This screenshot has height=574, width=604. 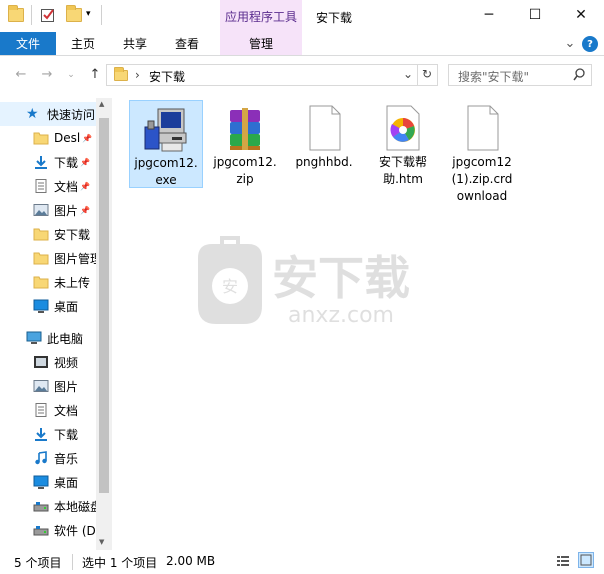 I want to click on search-icon, so click(x=579, y=76).